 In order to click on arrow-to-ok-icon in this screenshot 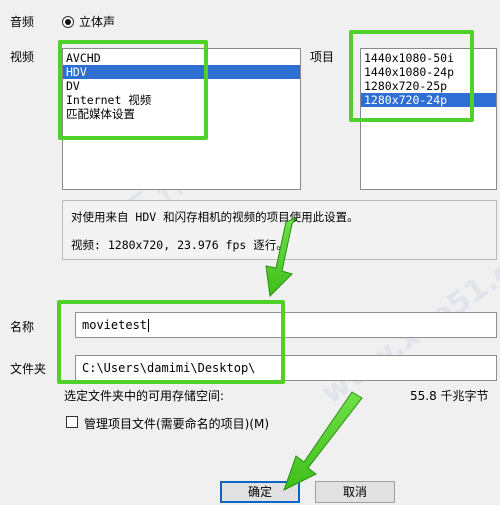, I will do `click(323, 441)`.